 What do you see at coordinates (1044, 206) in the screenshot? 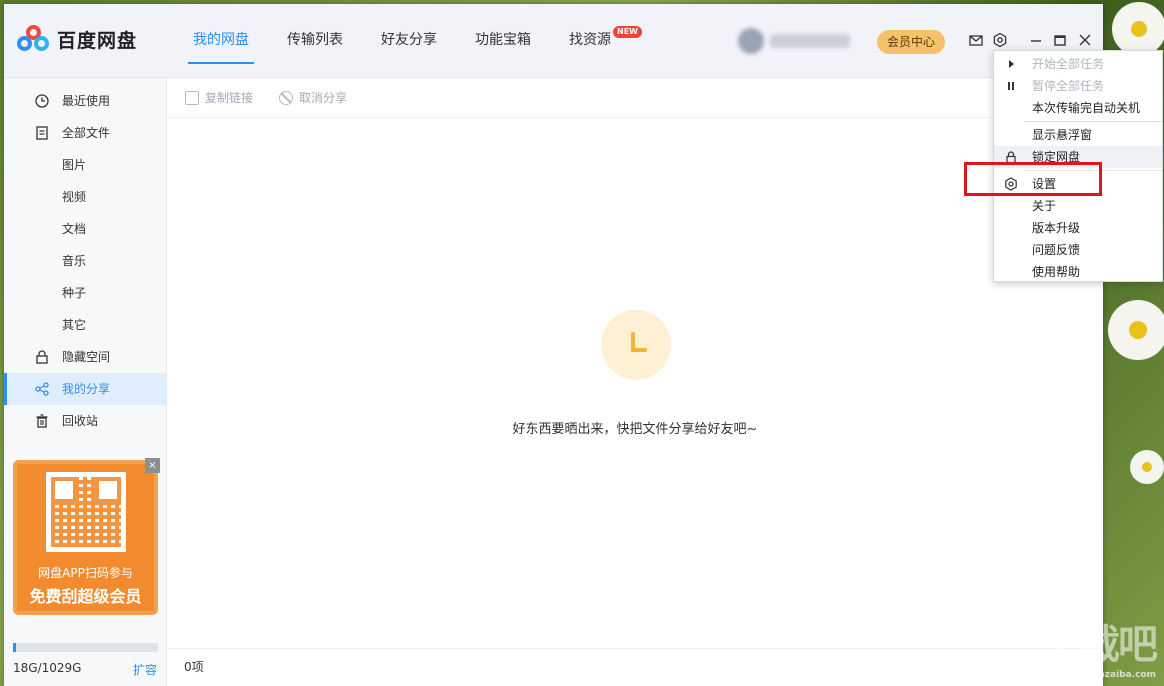
I see `menu-item-label: 关于` at bounding box center [1044, 206].